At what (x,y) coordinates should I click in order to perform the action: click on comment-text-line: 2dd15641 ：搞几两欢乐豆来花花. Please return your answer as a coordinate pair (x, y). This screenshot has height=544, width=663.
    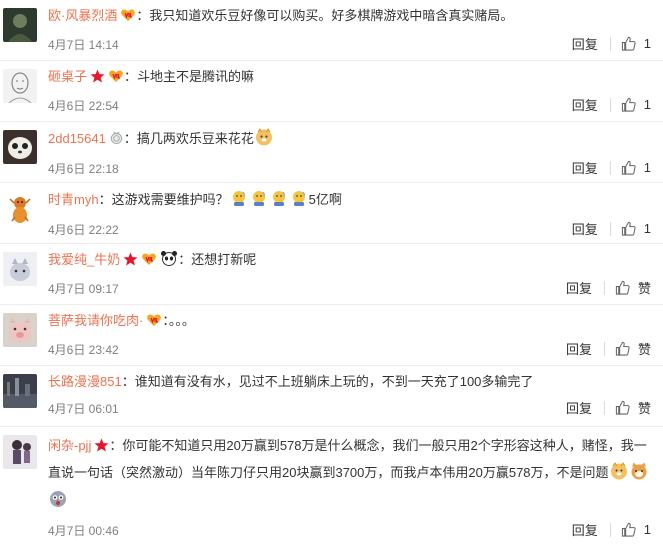
    Looking at the image, I should click on (349, 140).